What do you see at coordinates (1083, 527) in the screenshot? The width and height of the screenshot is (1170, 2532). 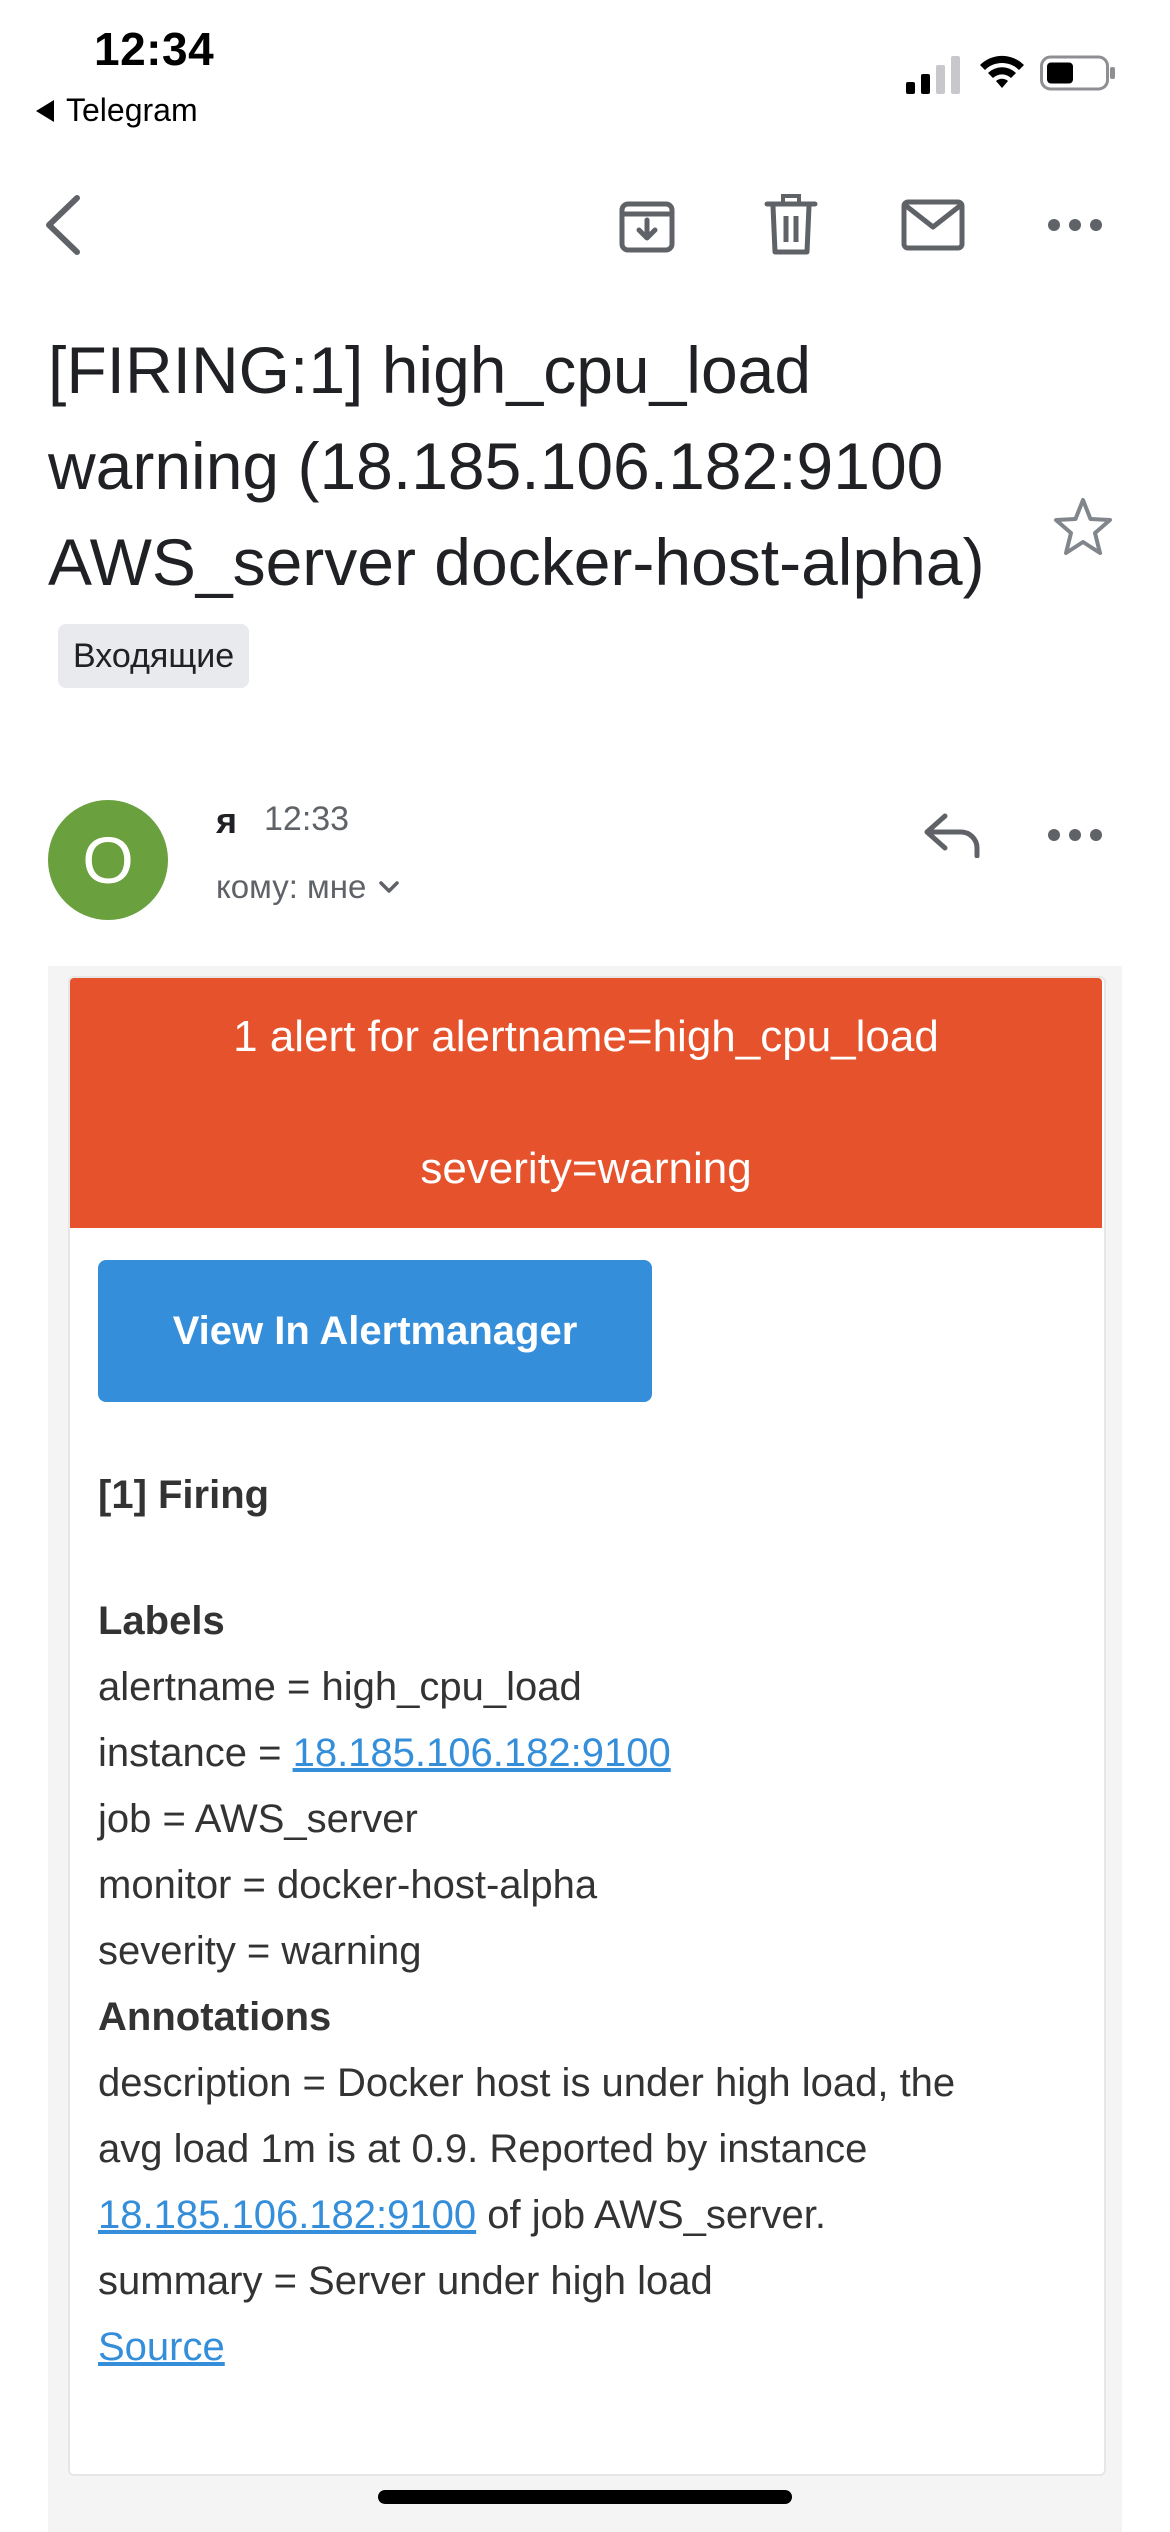 I see `star-icon` at bounding box center [1083, 527].